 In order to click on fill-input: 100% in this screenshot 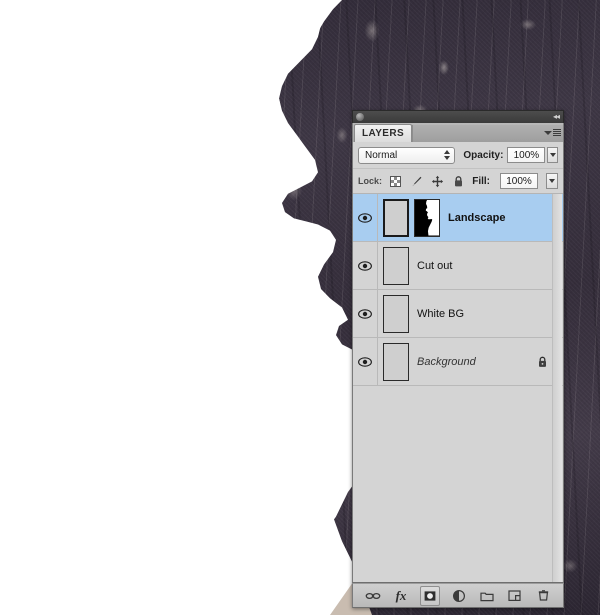, I will do `click(519, 181)`.